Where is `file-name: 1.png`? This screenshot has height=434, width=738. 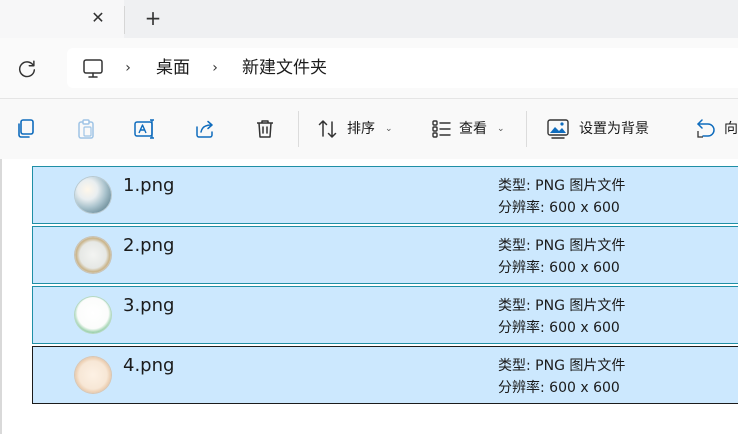
file-name: 1.png is located at coordinates (149, 185).